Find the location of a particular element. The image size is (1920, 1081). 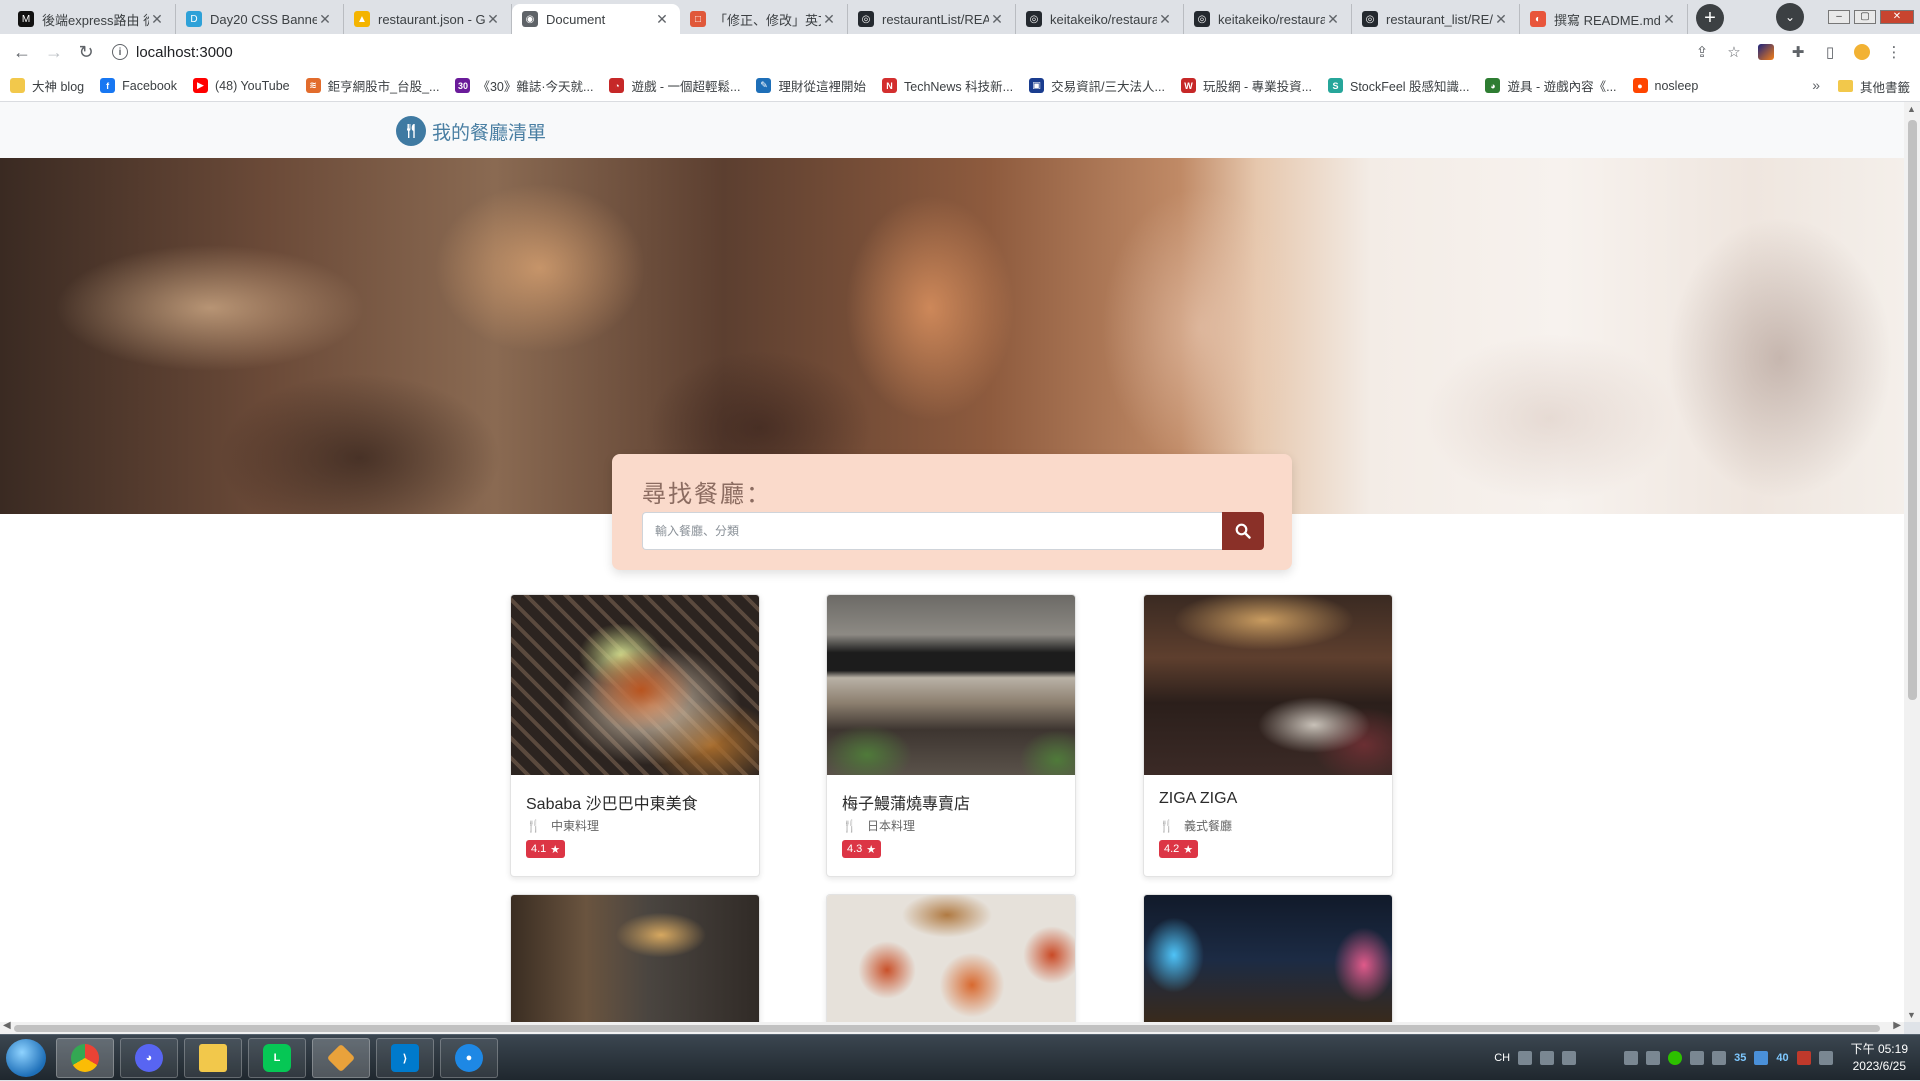

start-button is located at coordinates (26, 1058).